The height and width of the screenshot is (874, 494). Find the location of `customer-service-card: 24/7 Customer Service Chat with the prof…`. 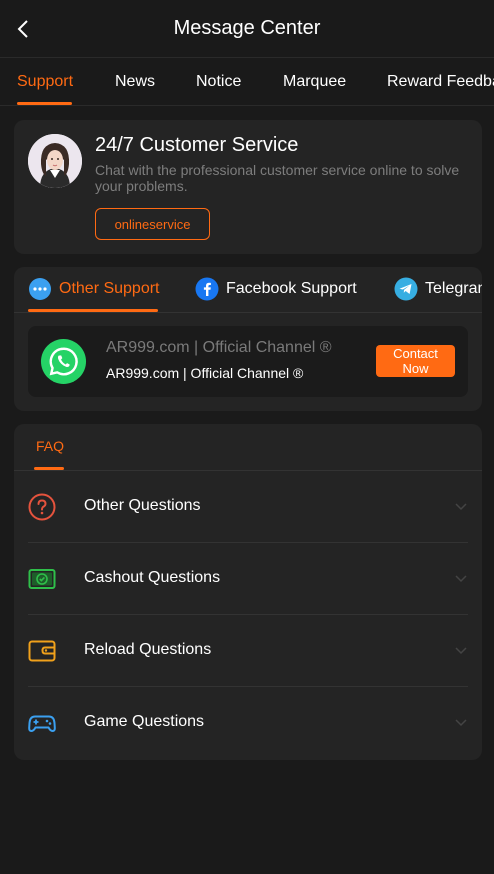

customer-service-card: 24/7 Customer Service Chat with the prof… is located at coordinates (248, 187).